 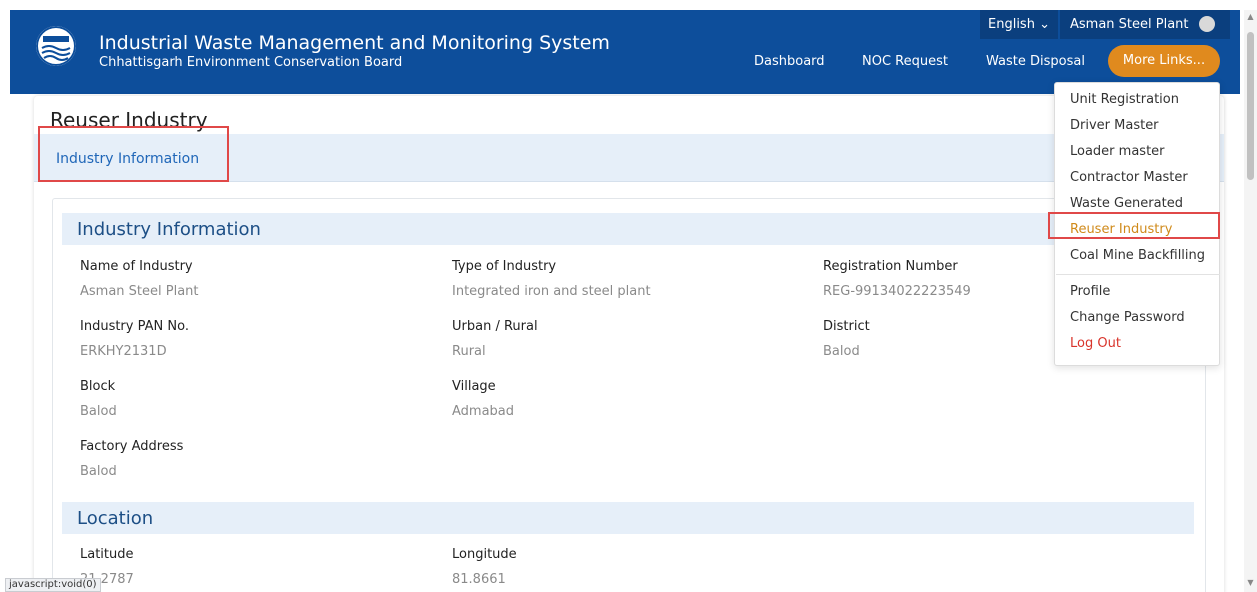 What do you see at coordinates (846, 326) in the screenshot?
I see `field-label: District` at bounding box center [846, 326].